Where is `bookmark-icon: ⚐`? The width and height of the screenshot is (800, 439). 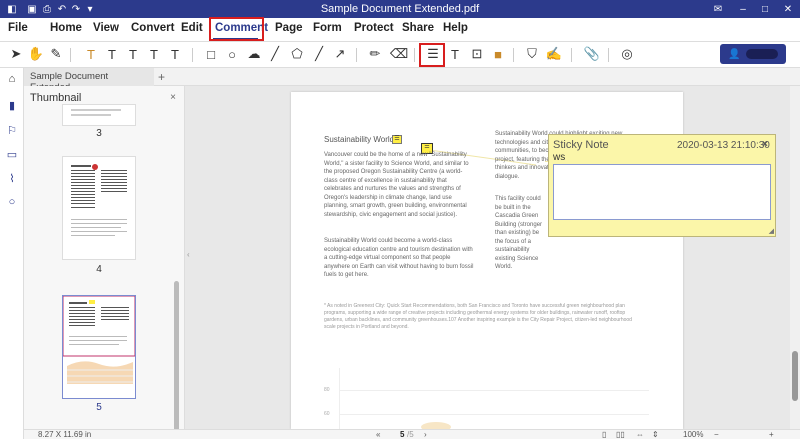 bookmark-icon: ⚐ is located at coordinates (12, 130).